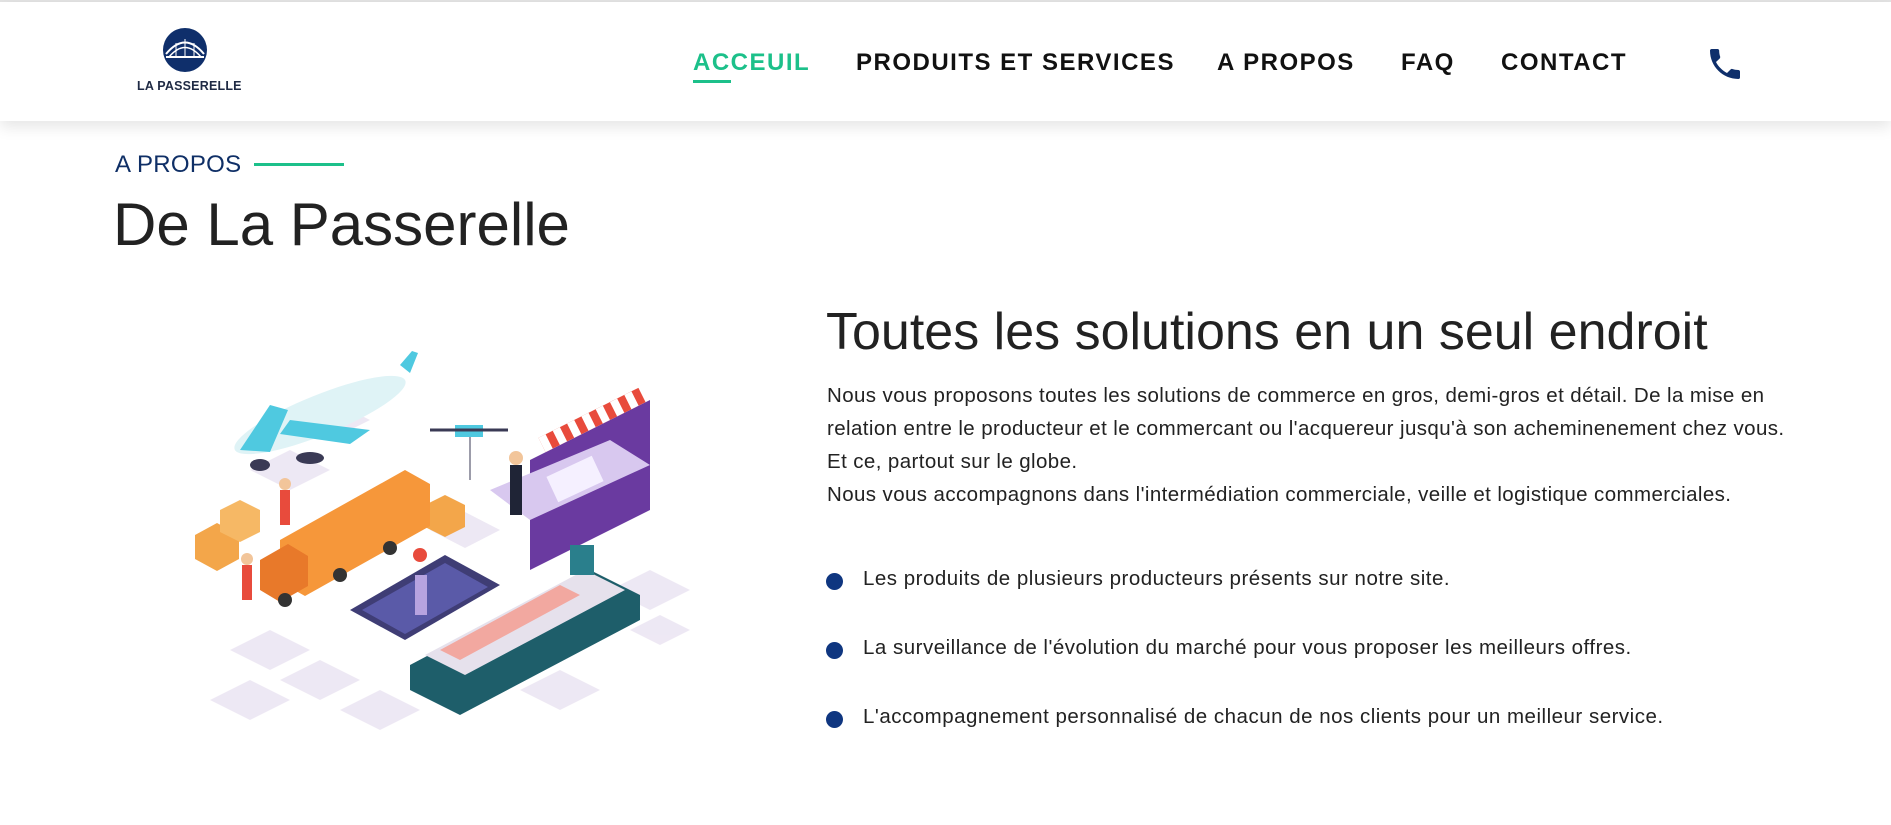 The image size is (1891, 825). I want to click on kicker-line, so click(299, 164).